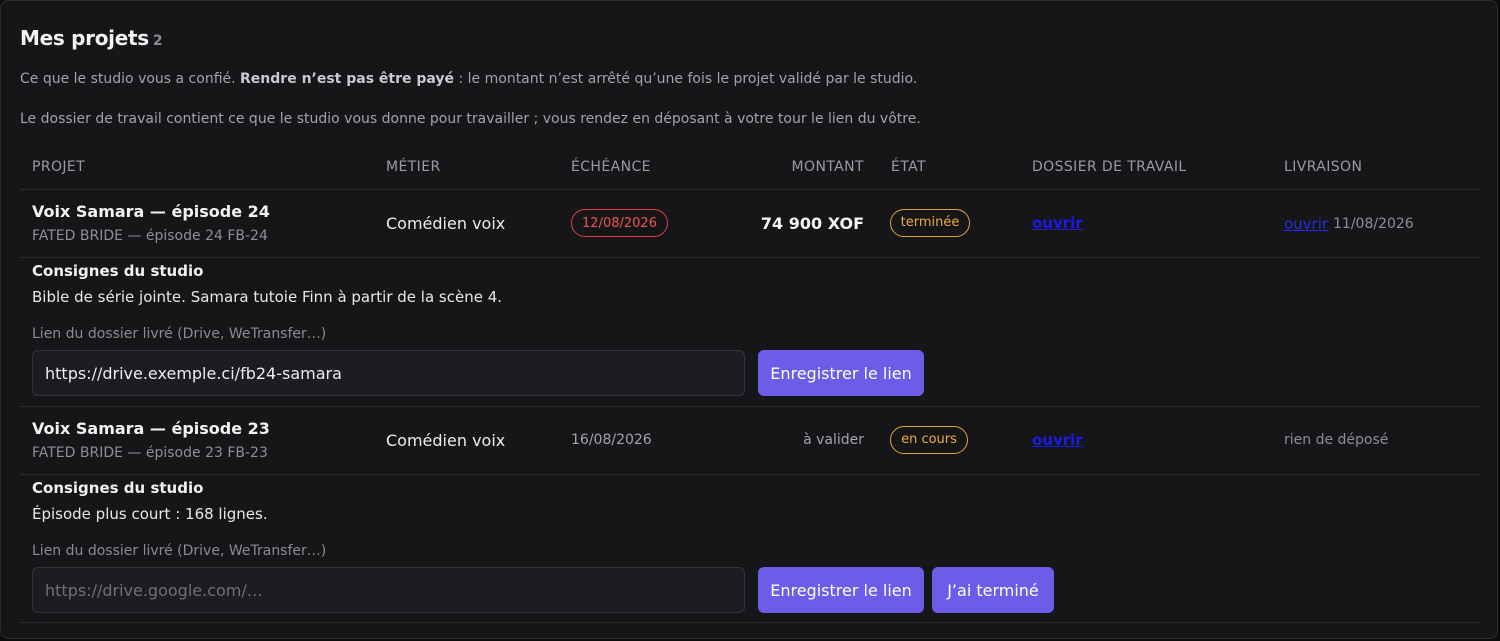  What do you see at coordinates (413, 167) in the screenshot?
I see `col-header-role: MÉTIER` at bounding box center [413, 167].